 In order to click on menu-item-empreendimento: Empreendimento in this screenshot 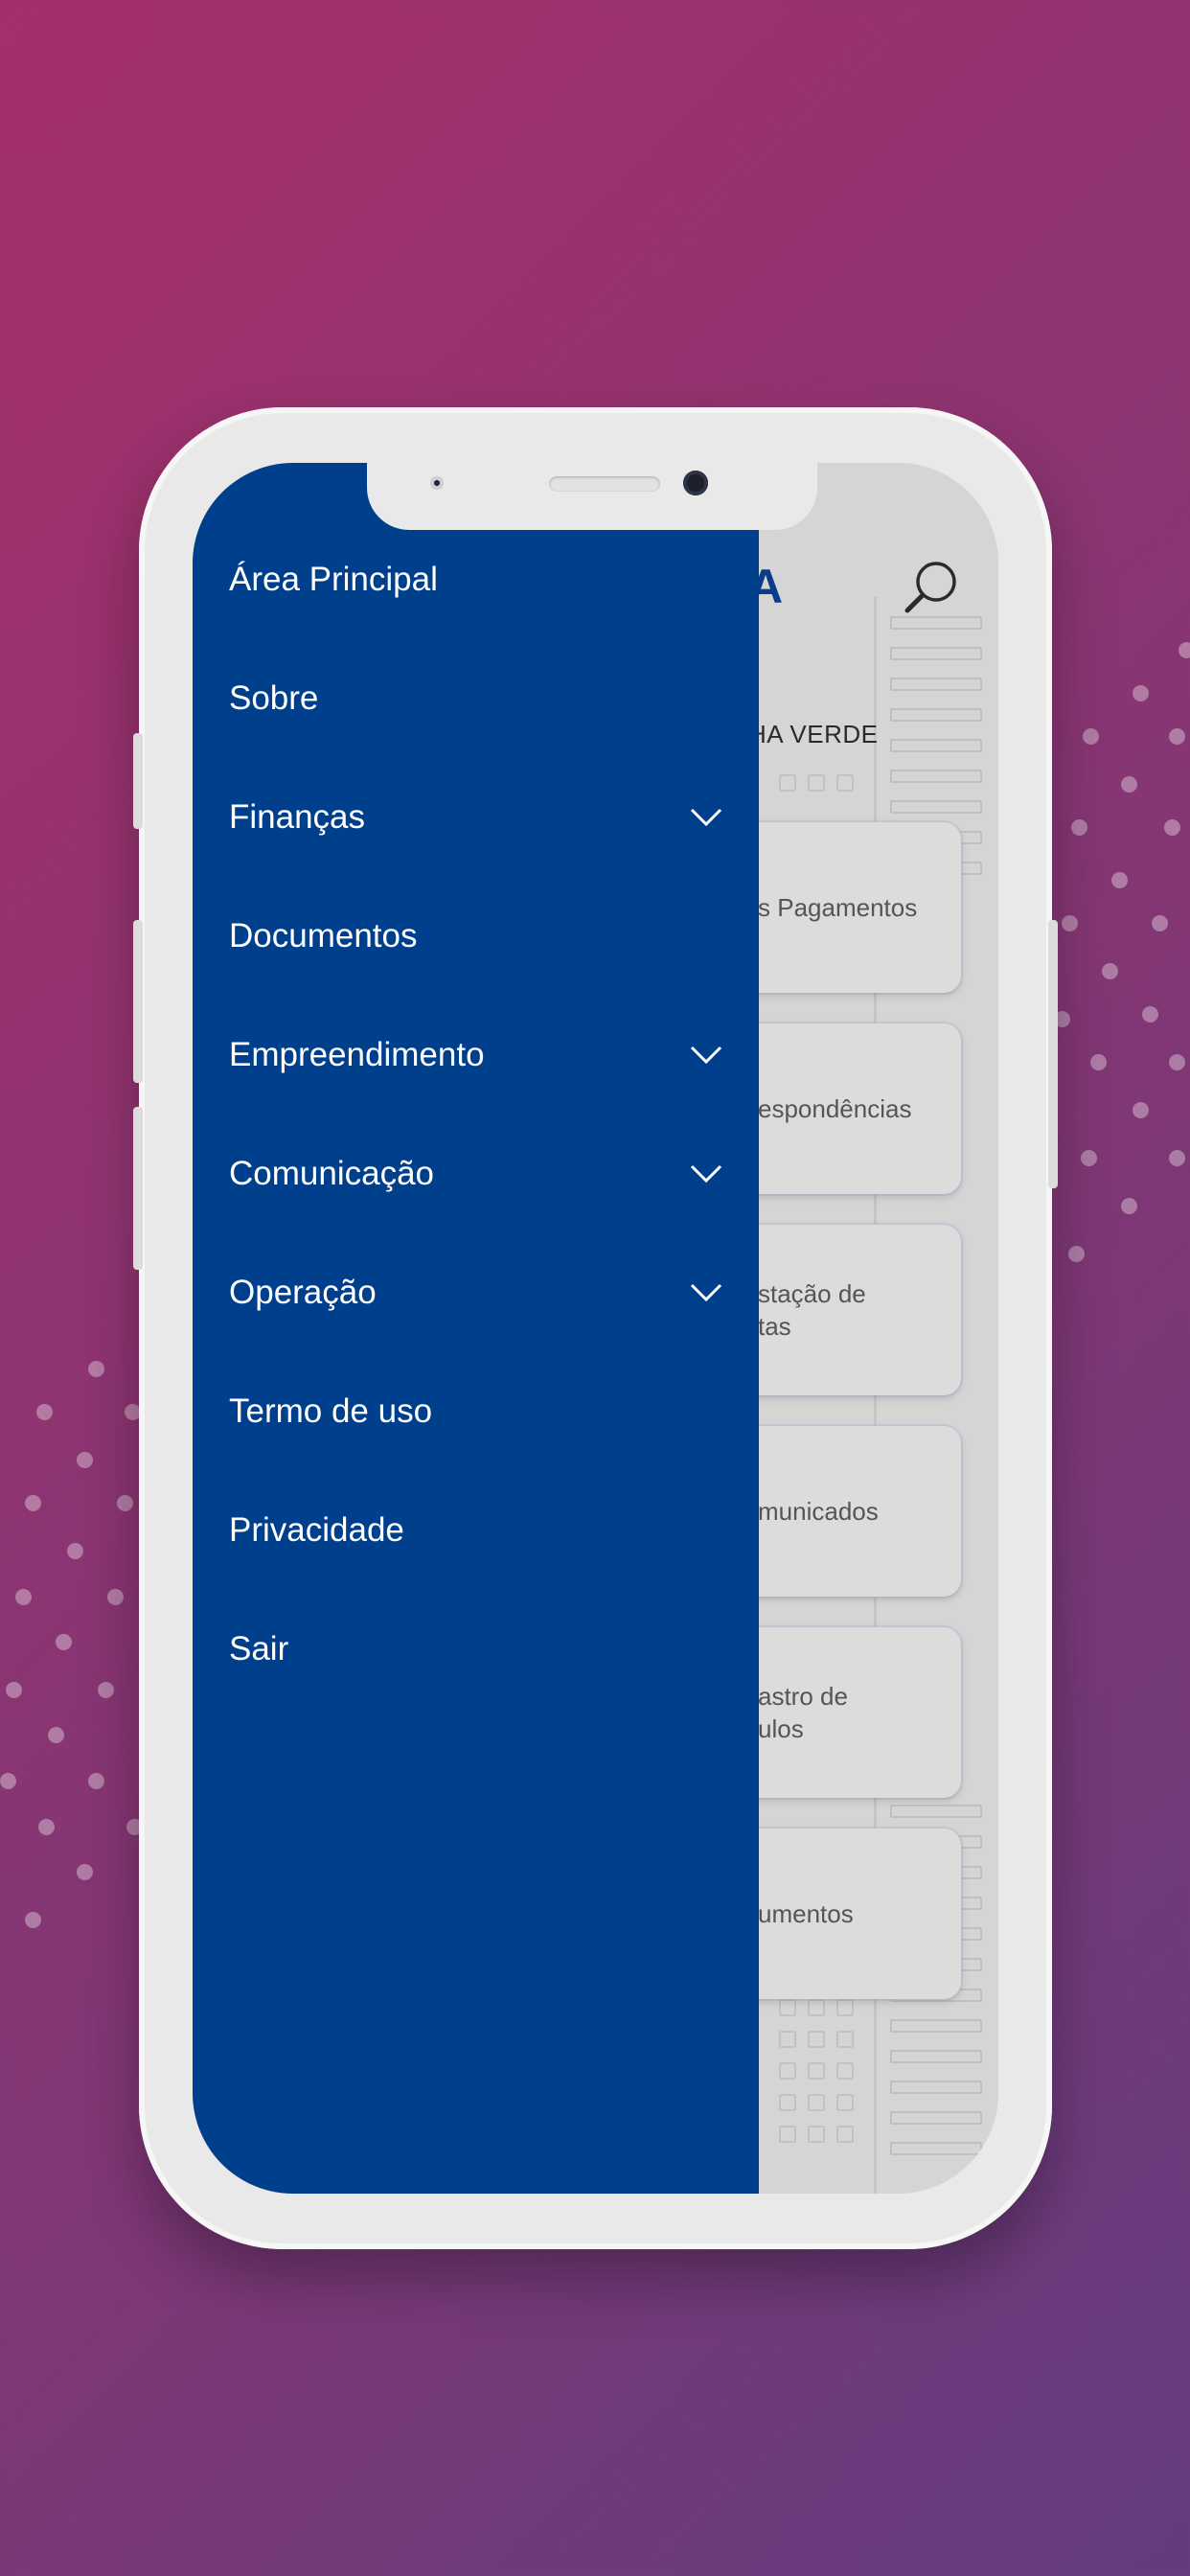, I will do `click(476, 1055)`.